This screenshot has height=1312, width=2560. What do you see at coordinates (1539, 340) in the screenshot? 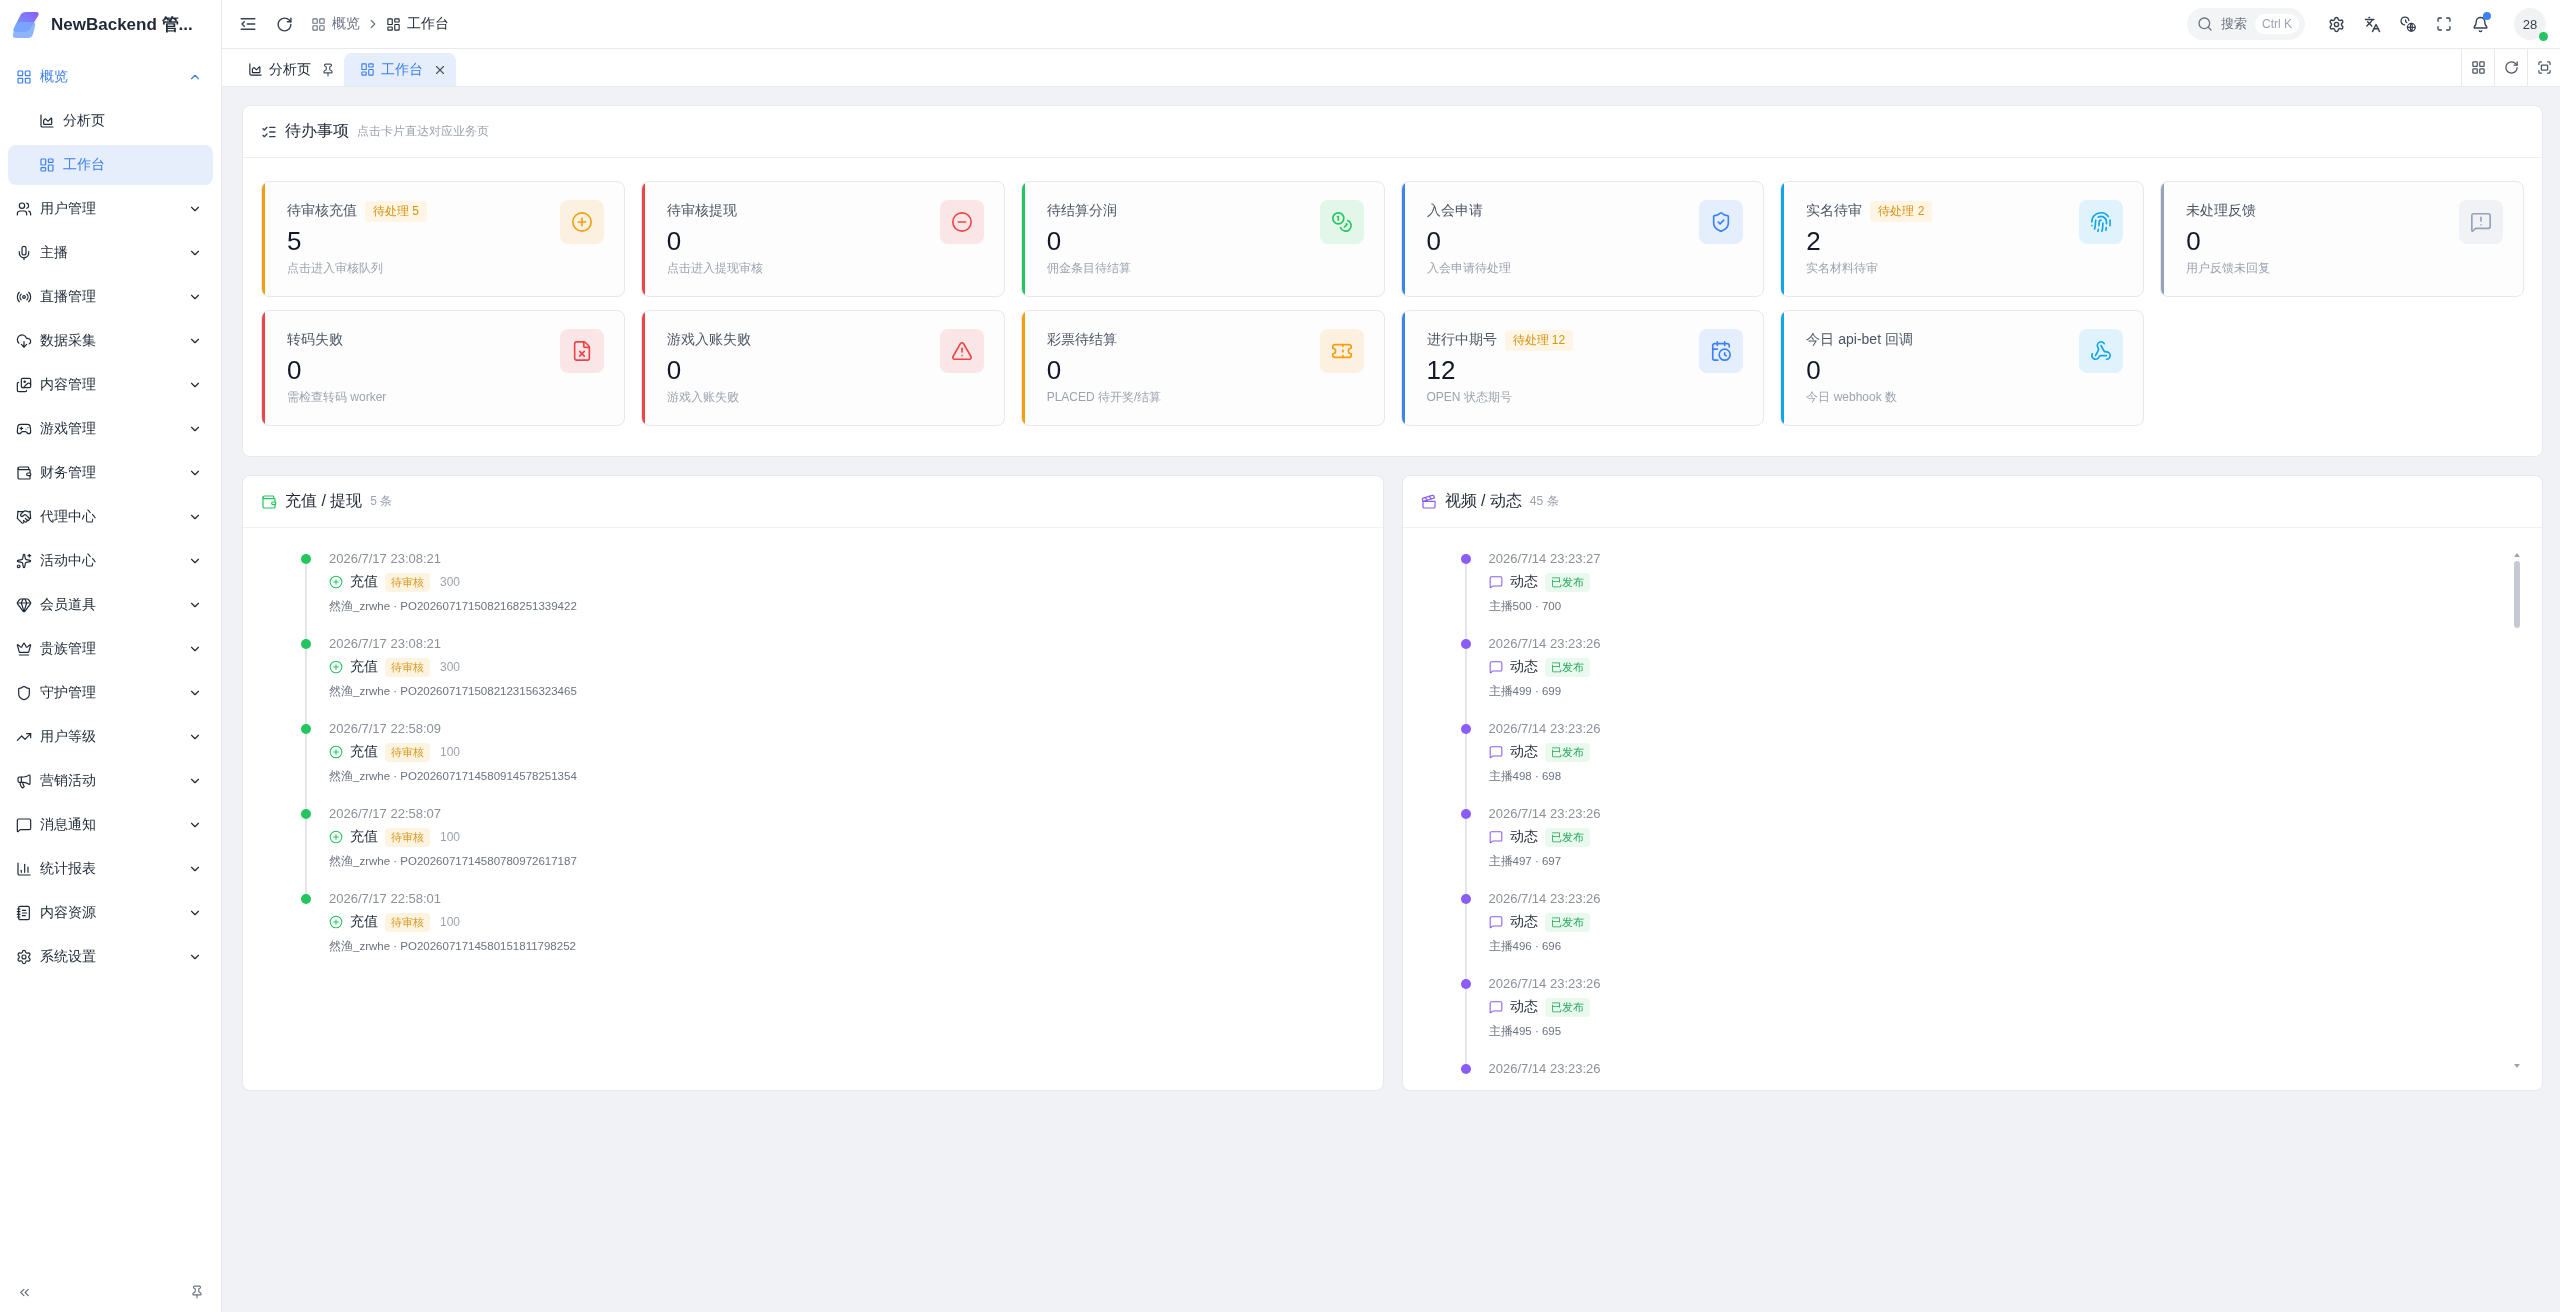
I see `pending-badge: 待处理 12` at bounding box center [1539, 340].